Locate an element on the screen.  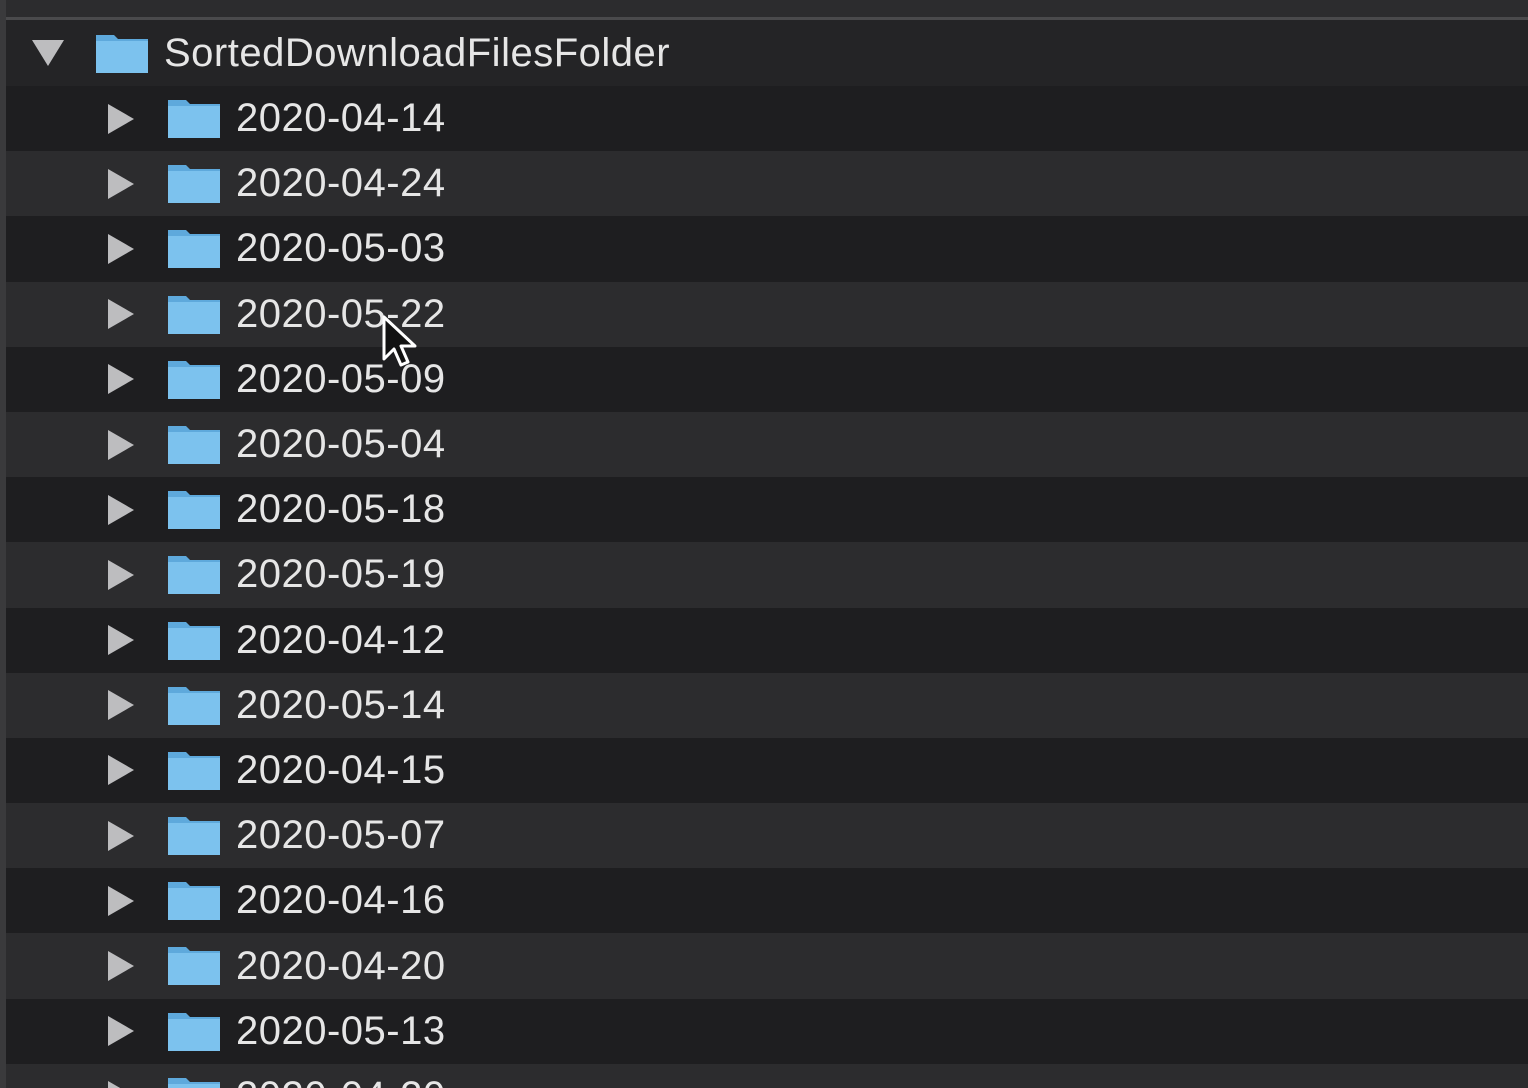
folder-label: 2020-05-18 is located at coordinates (341, 509).